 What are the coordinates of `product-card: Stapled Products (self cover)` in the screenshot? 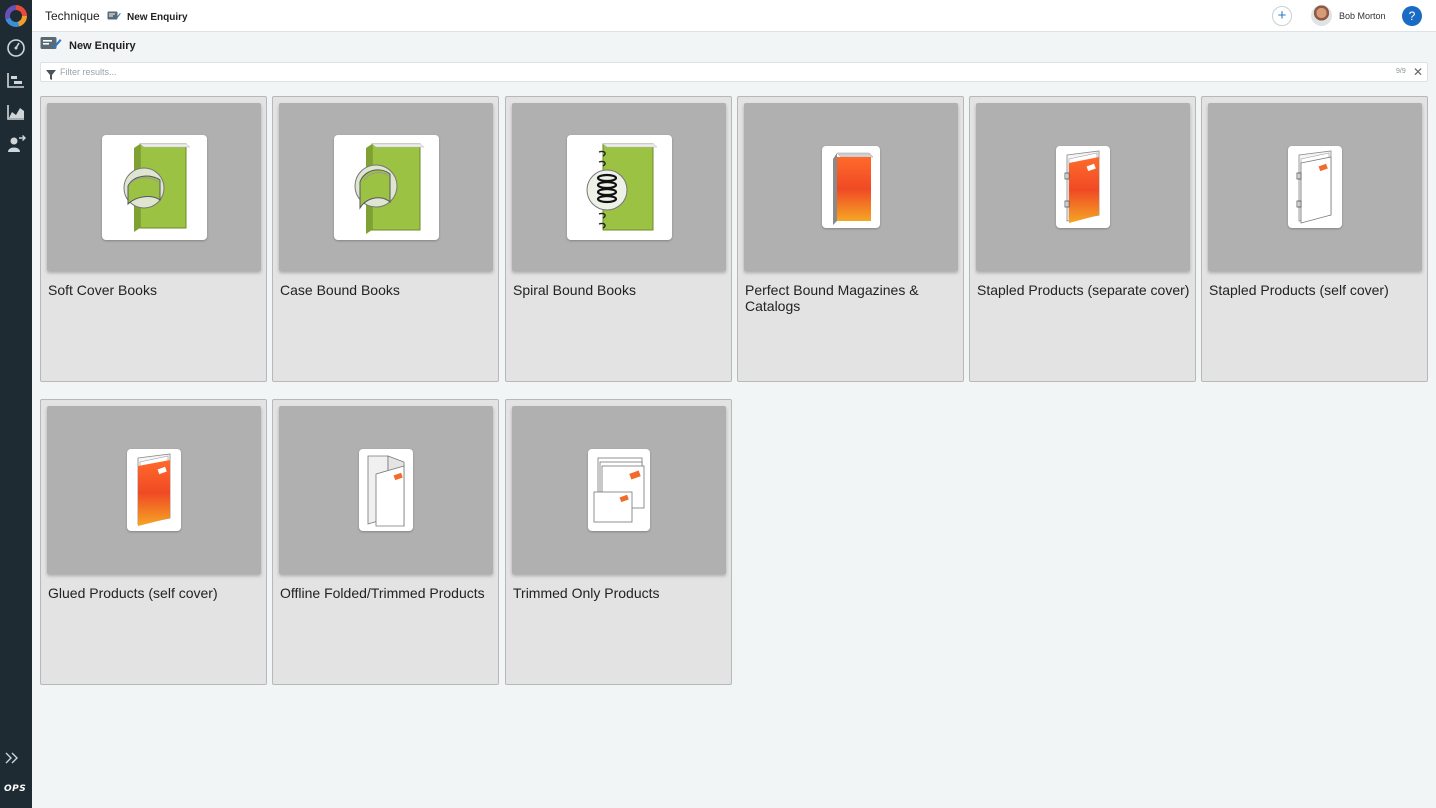 It's located at (1314, 239).